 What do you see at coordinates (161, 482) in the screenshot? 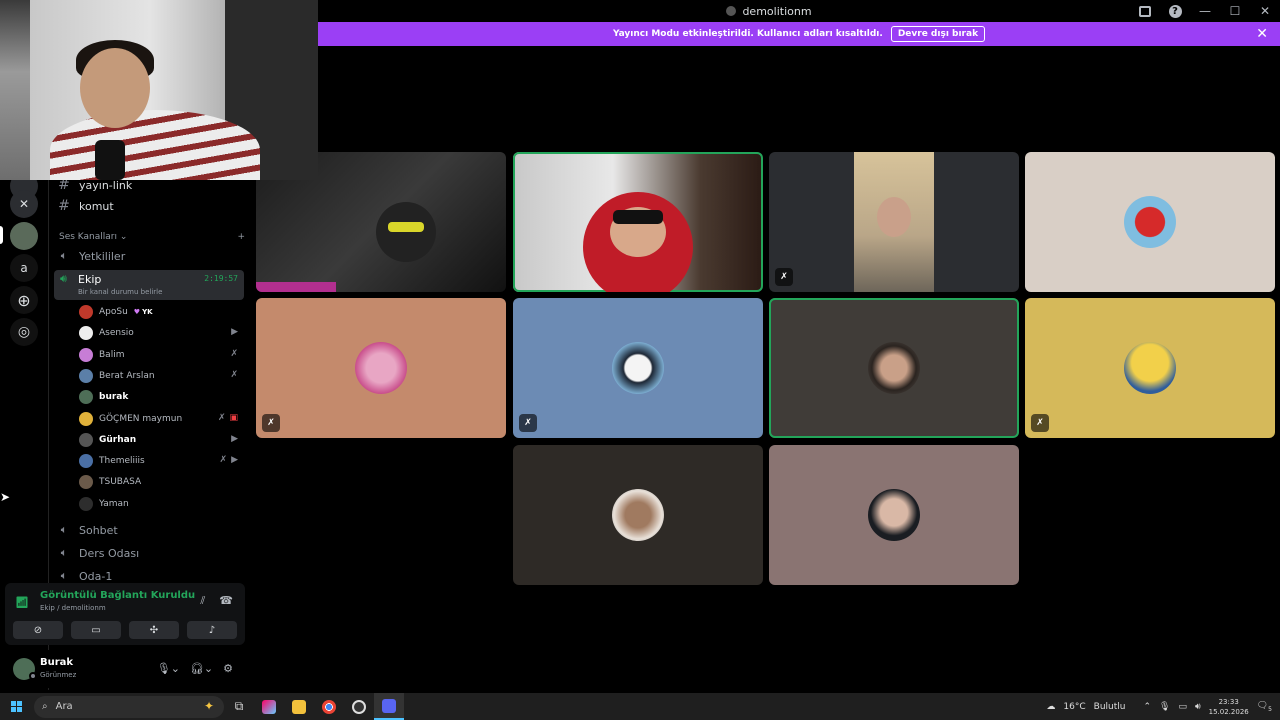
I see `voice-member: TSUBASA` at bounding box center [161, 482].